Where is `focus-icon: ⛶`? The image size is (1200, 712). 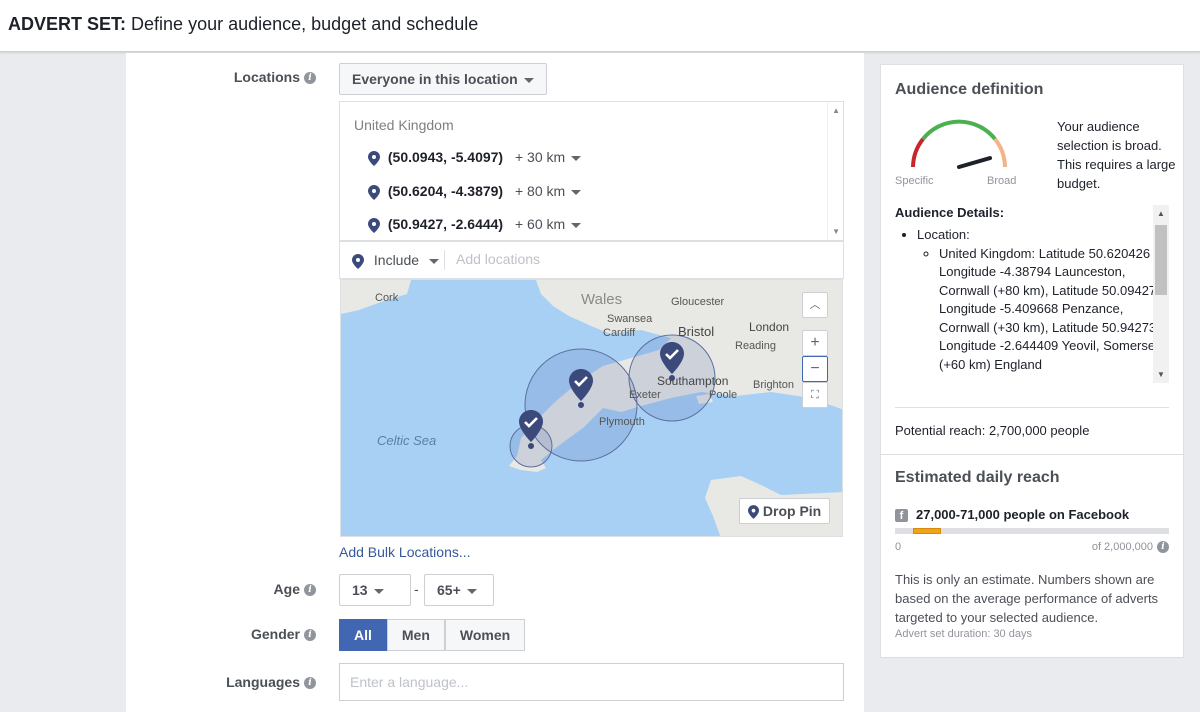
focus-icon: ⛶ is located at coordinates (815, 395).